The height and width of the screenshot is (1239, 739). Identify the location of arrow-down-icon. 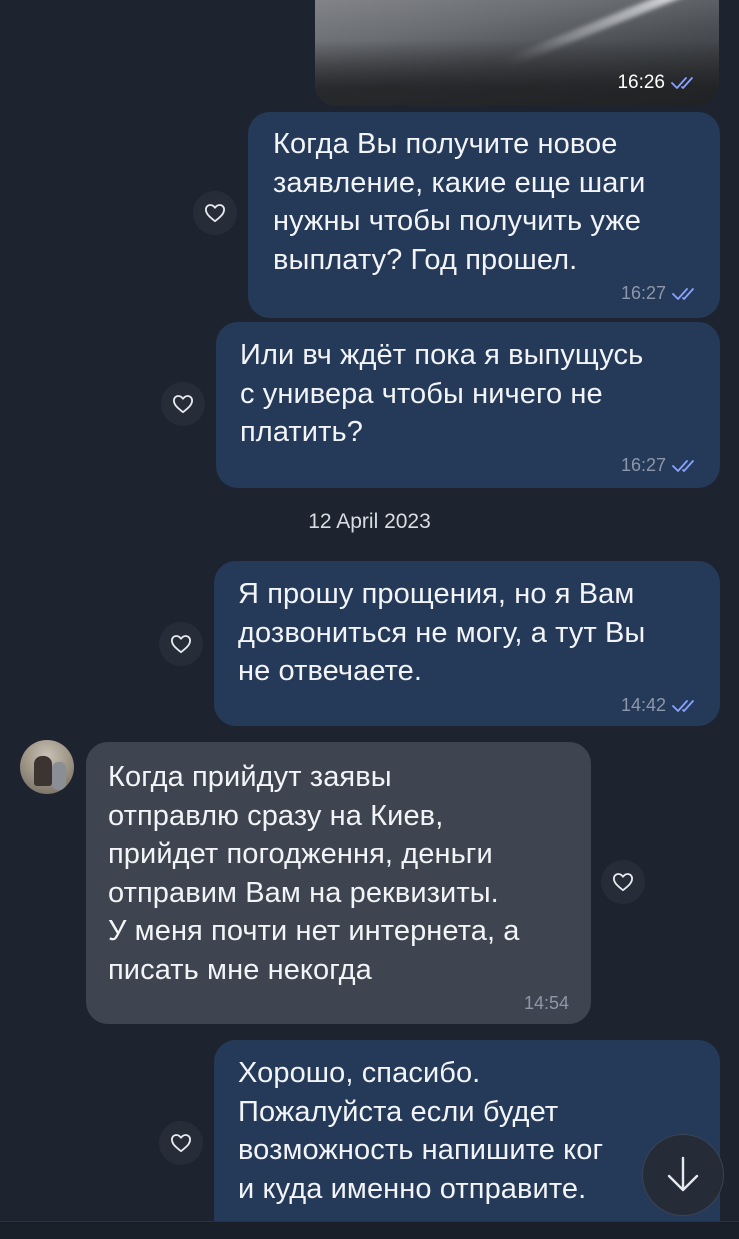
(683, 1174).